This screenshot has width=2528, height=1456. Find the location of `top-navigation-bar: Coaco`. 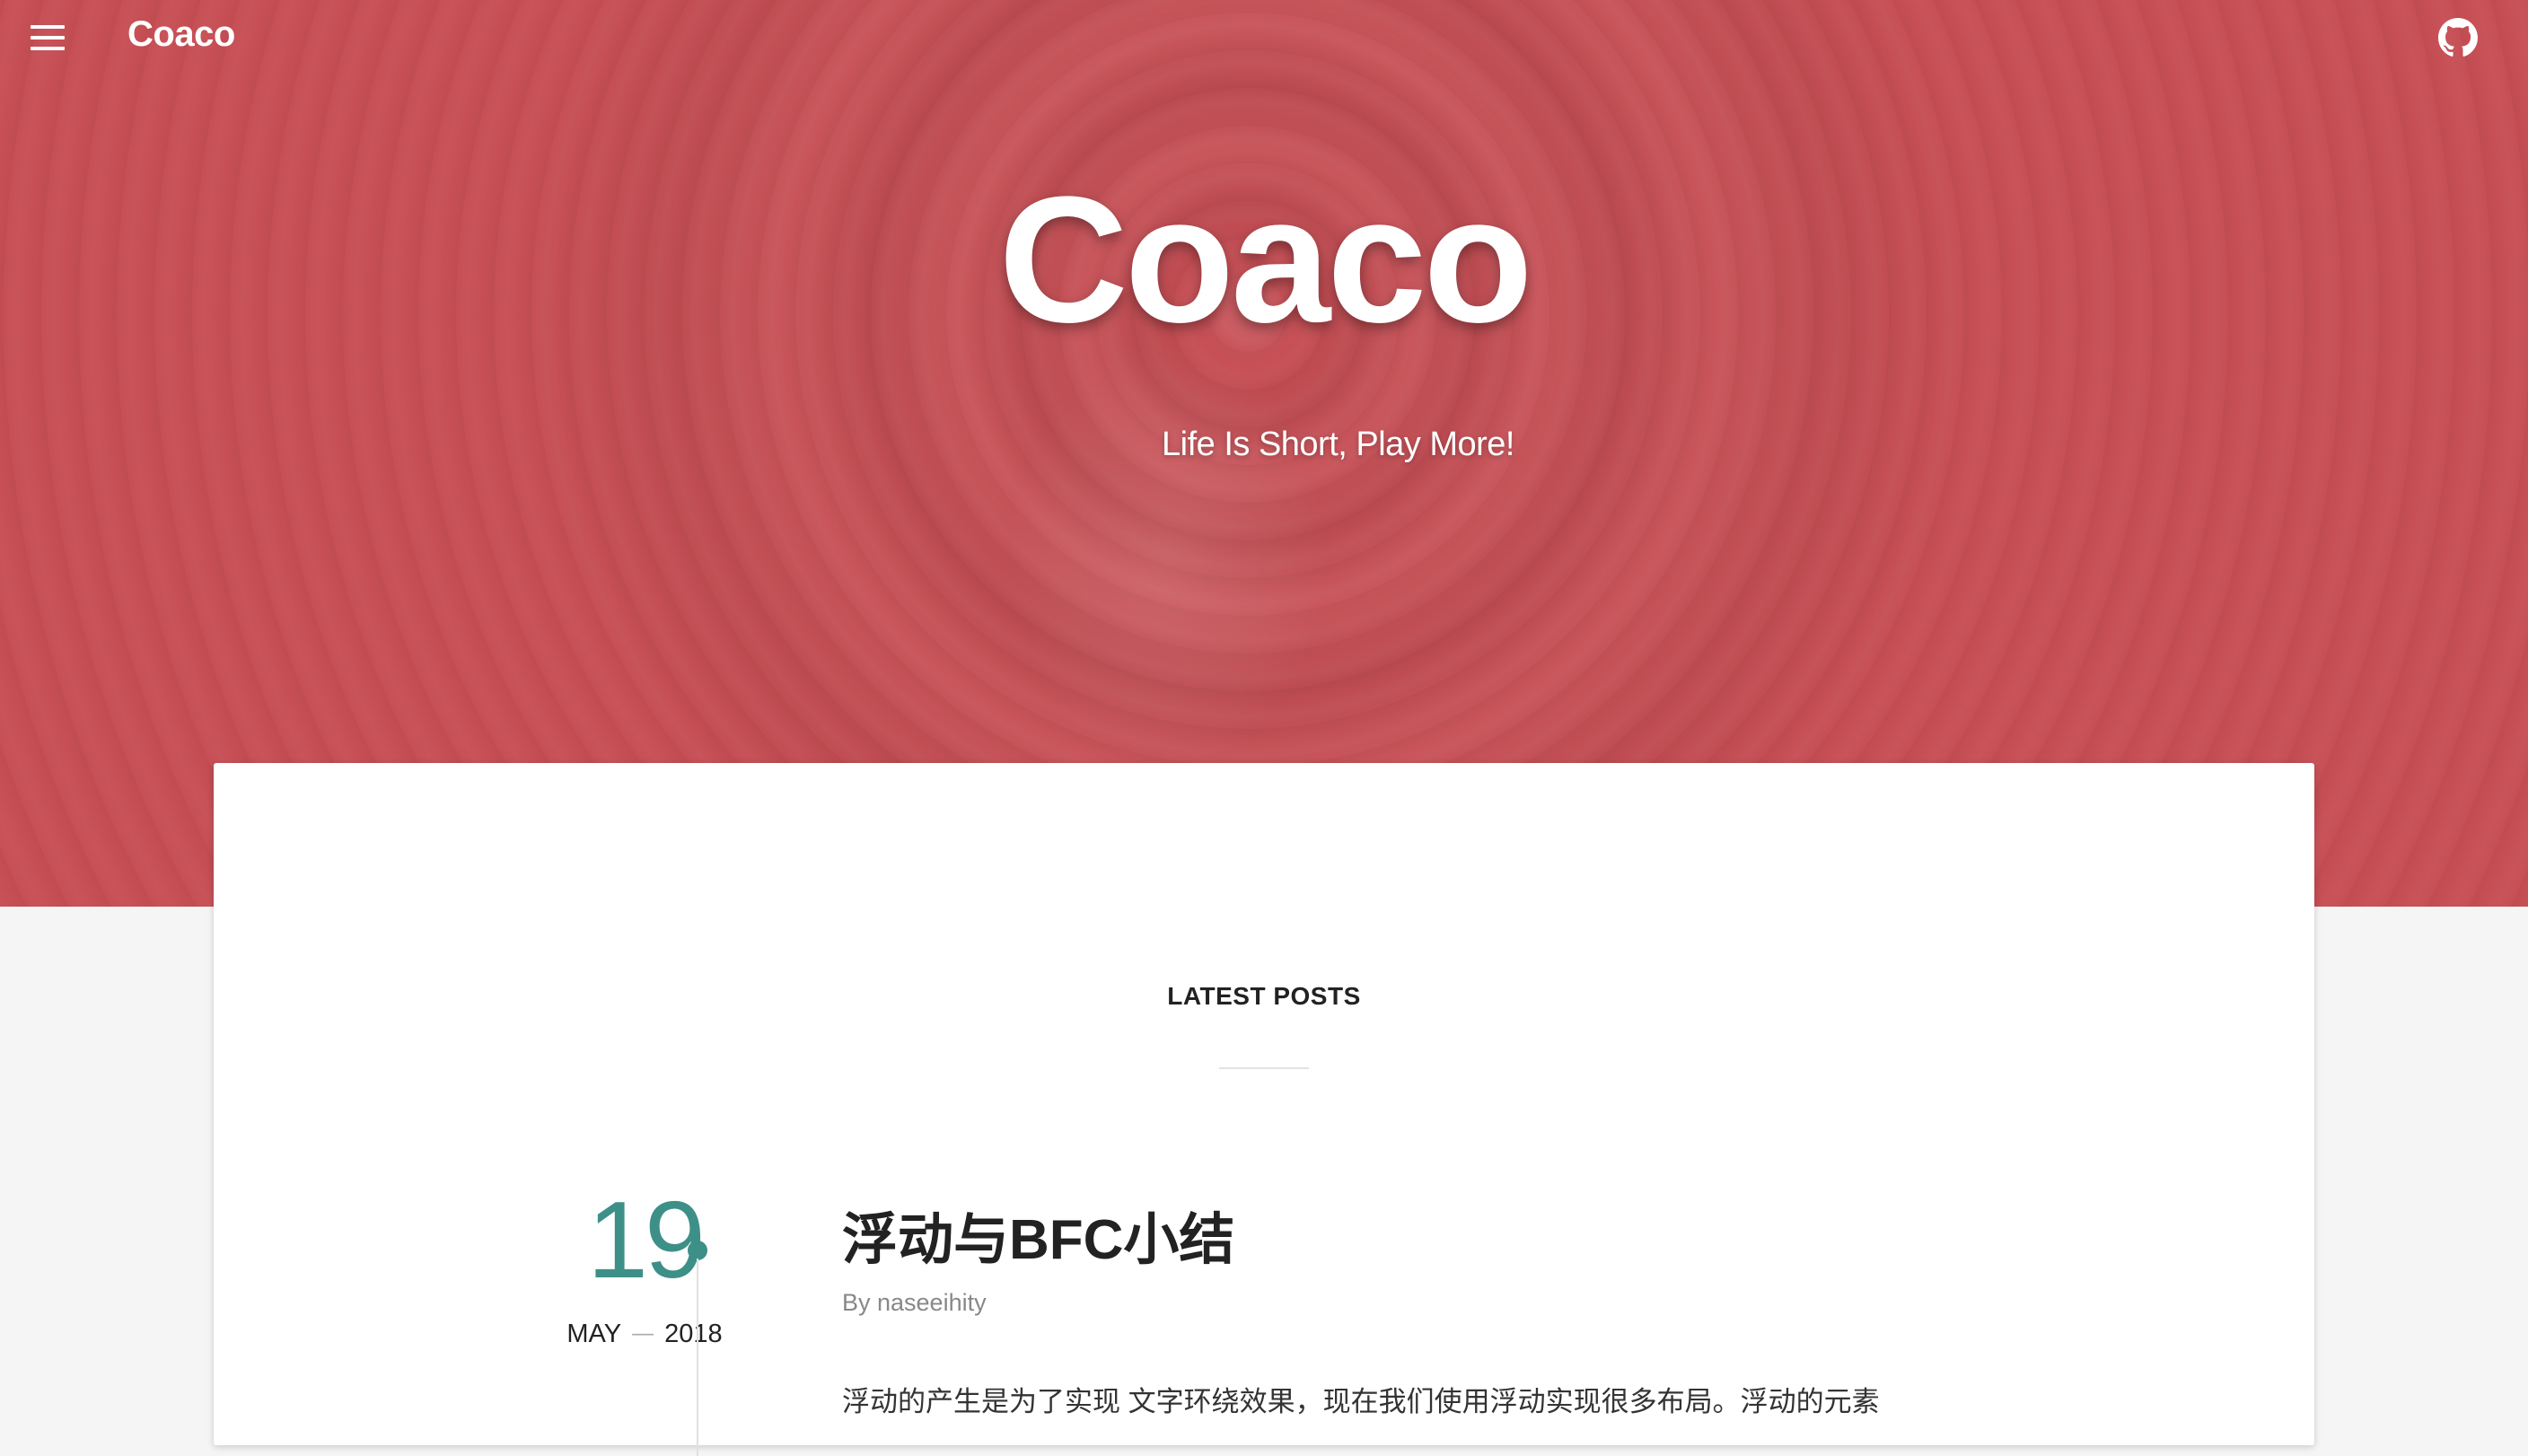

top-navigation-bar: Coaco is located at coordinates (1264, 37).